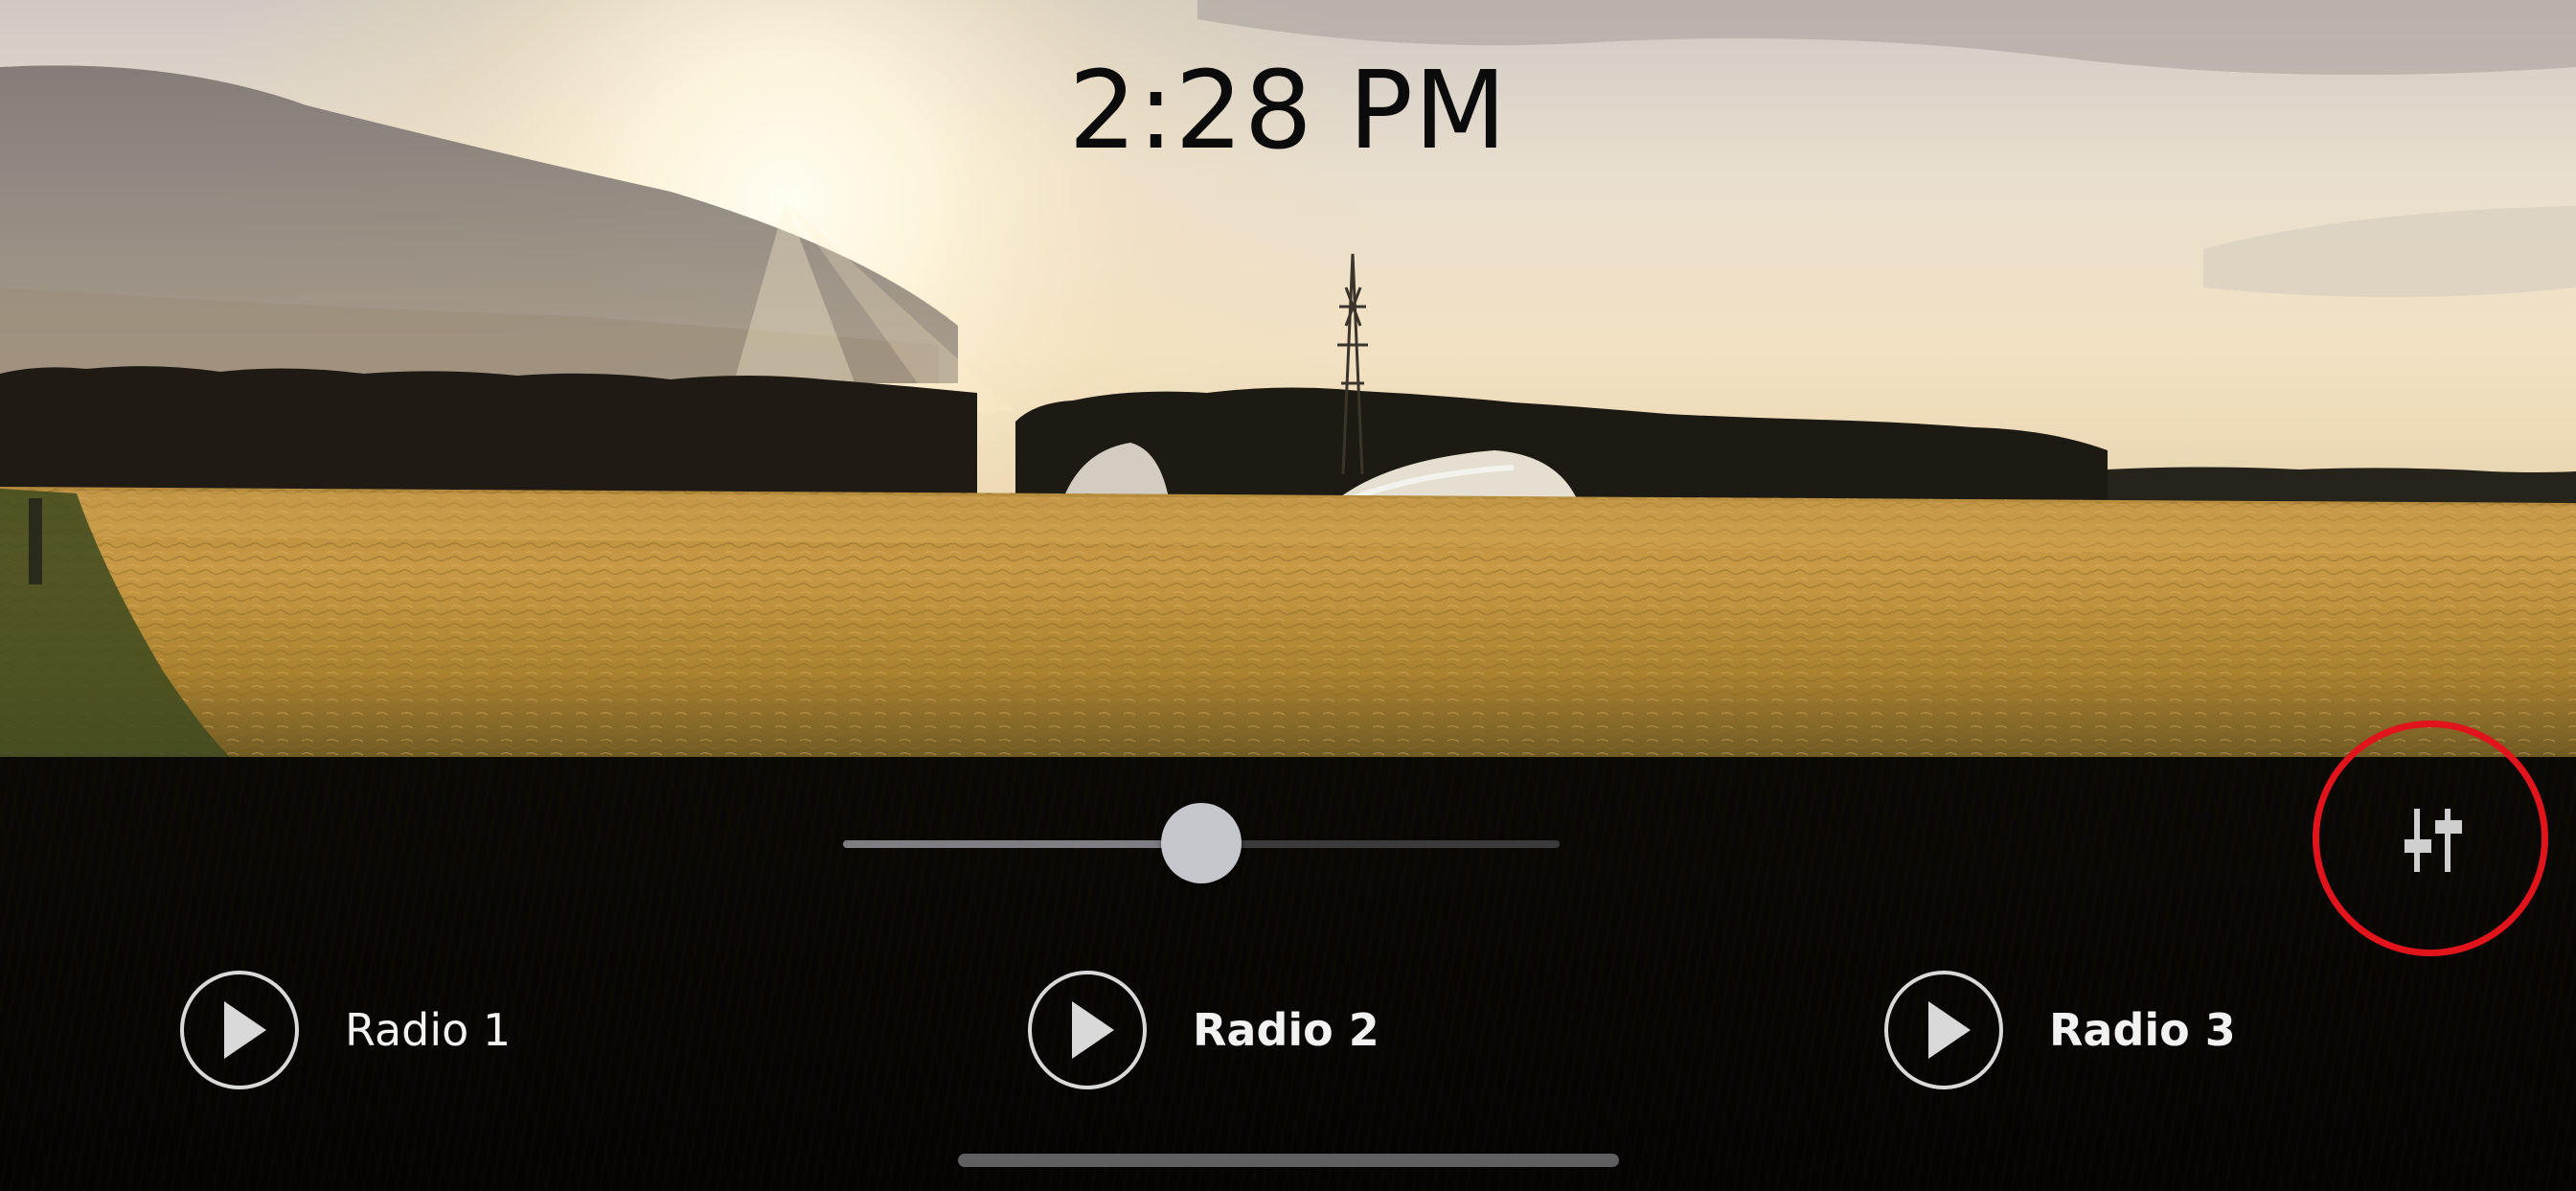  I want to click on station-radio-3: Radio 3, so click(2060, 1030).